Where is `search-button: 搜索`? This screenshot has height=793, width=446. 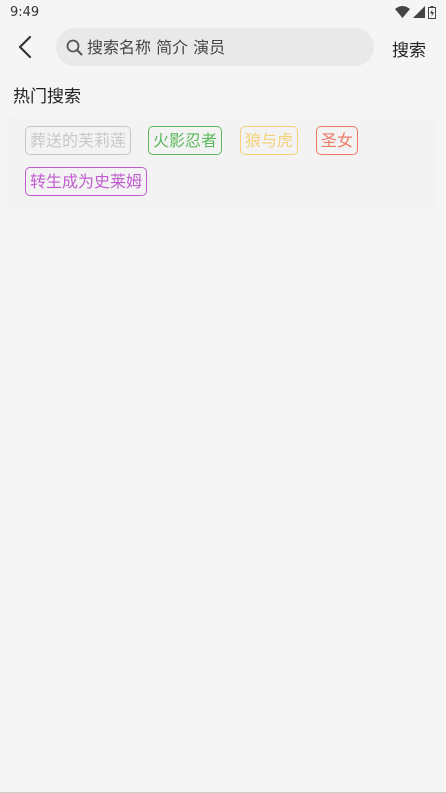 search-button: 搜索 is located at coordinates (409, 48).